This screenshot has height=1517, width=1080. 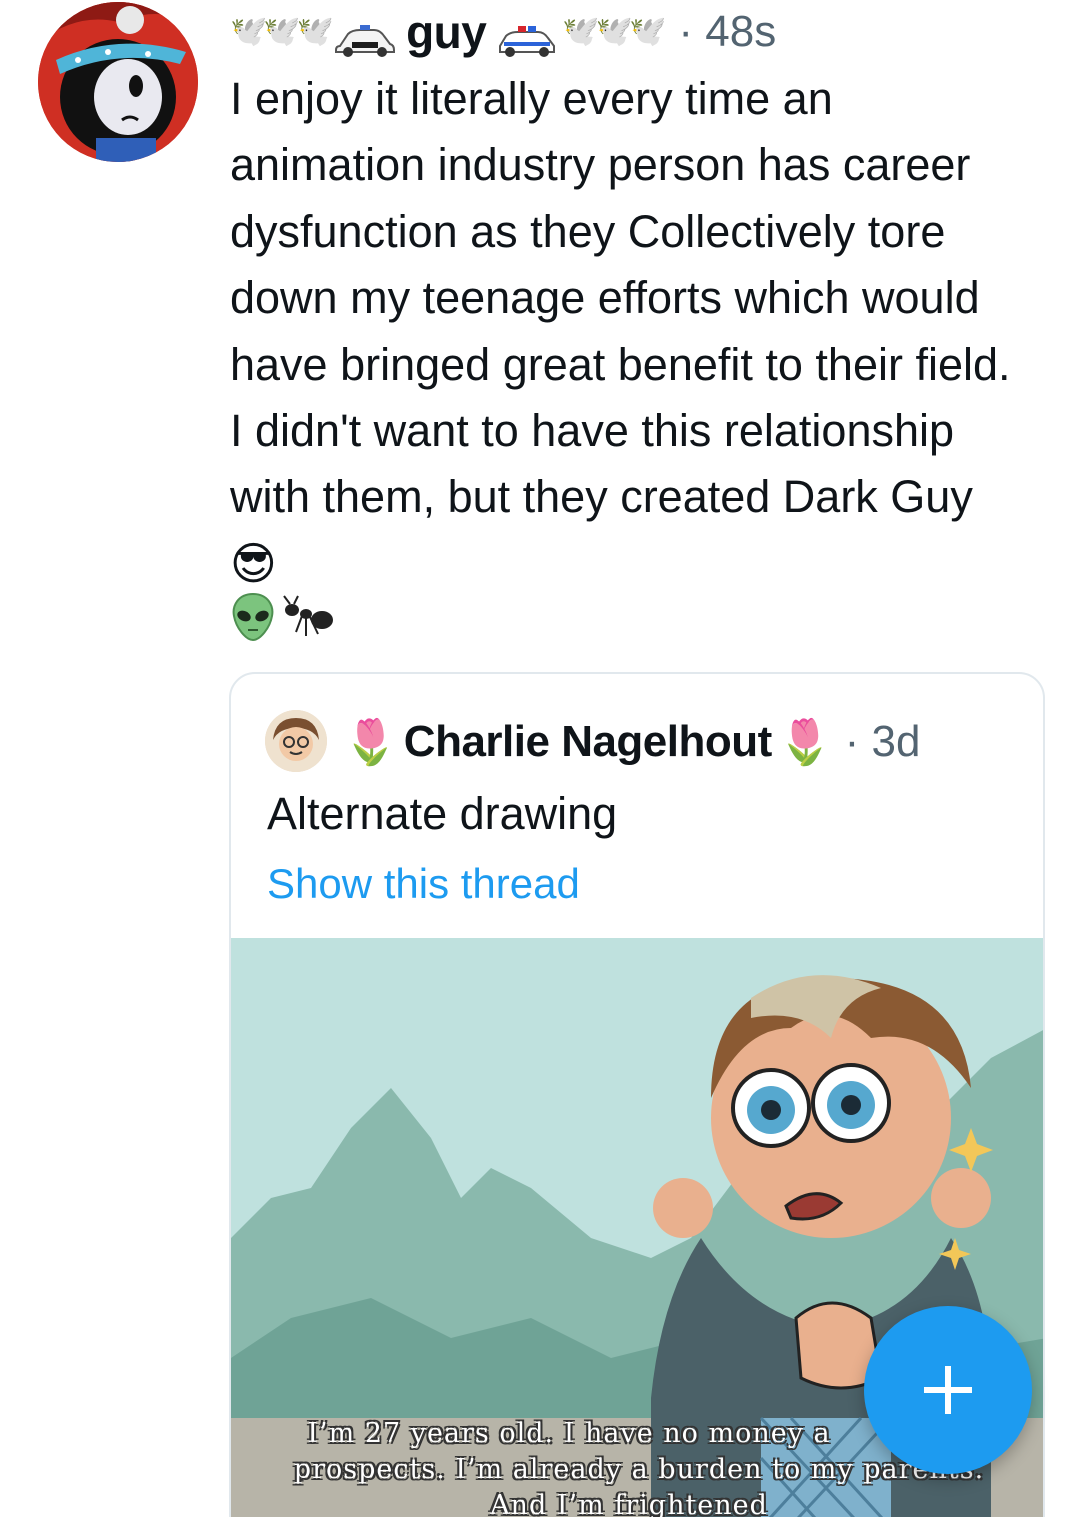 I want to click on quoted-author-avatar, so click(x=296, y=741).